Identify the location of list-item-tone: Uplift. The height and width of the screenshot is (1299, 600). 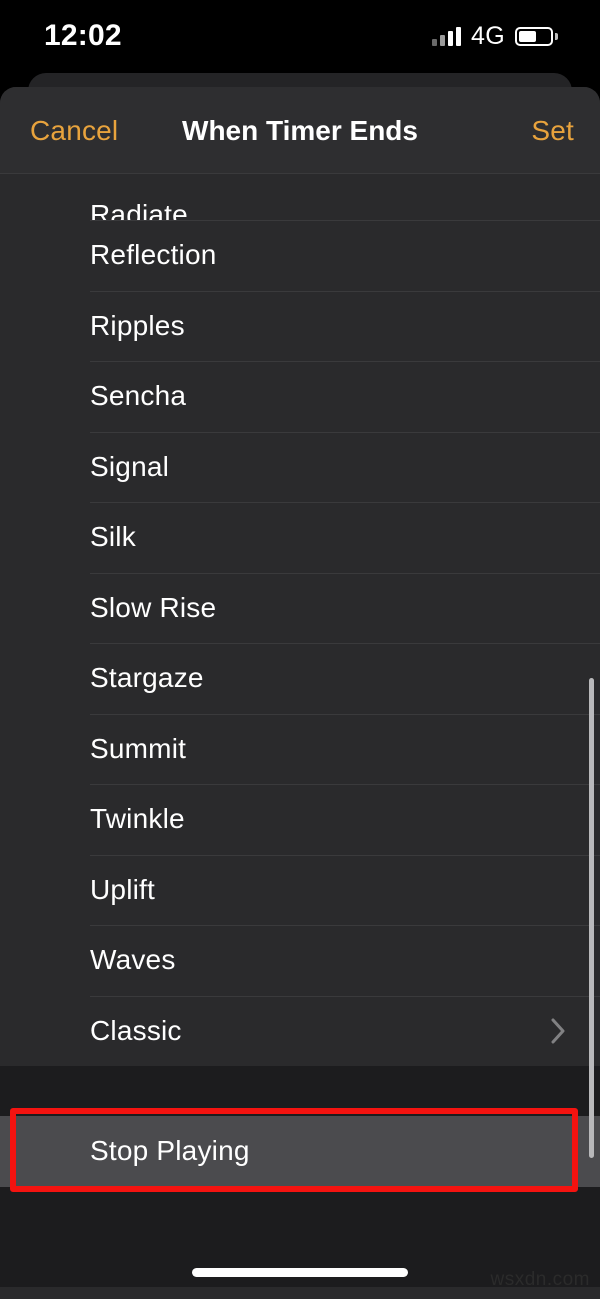
(300, 889).